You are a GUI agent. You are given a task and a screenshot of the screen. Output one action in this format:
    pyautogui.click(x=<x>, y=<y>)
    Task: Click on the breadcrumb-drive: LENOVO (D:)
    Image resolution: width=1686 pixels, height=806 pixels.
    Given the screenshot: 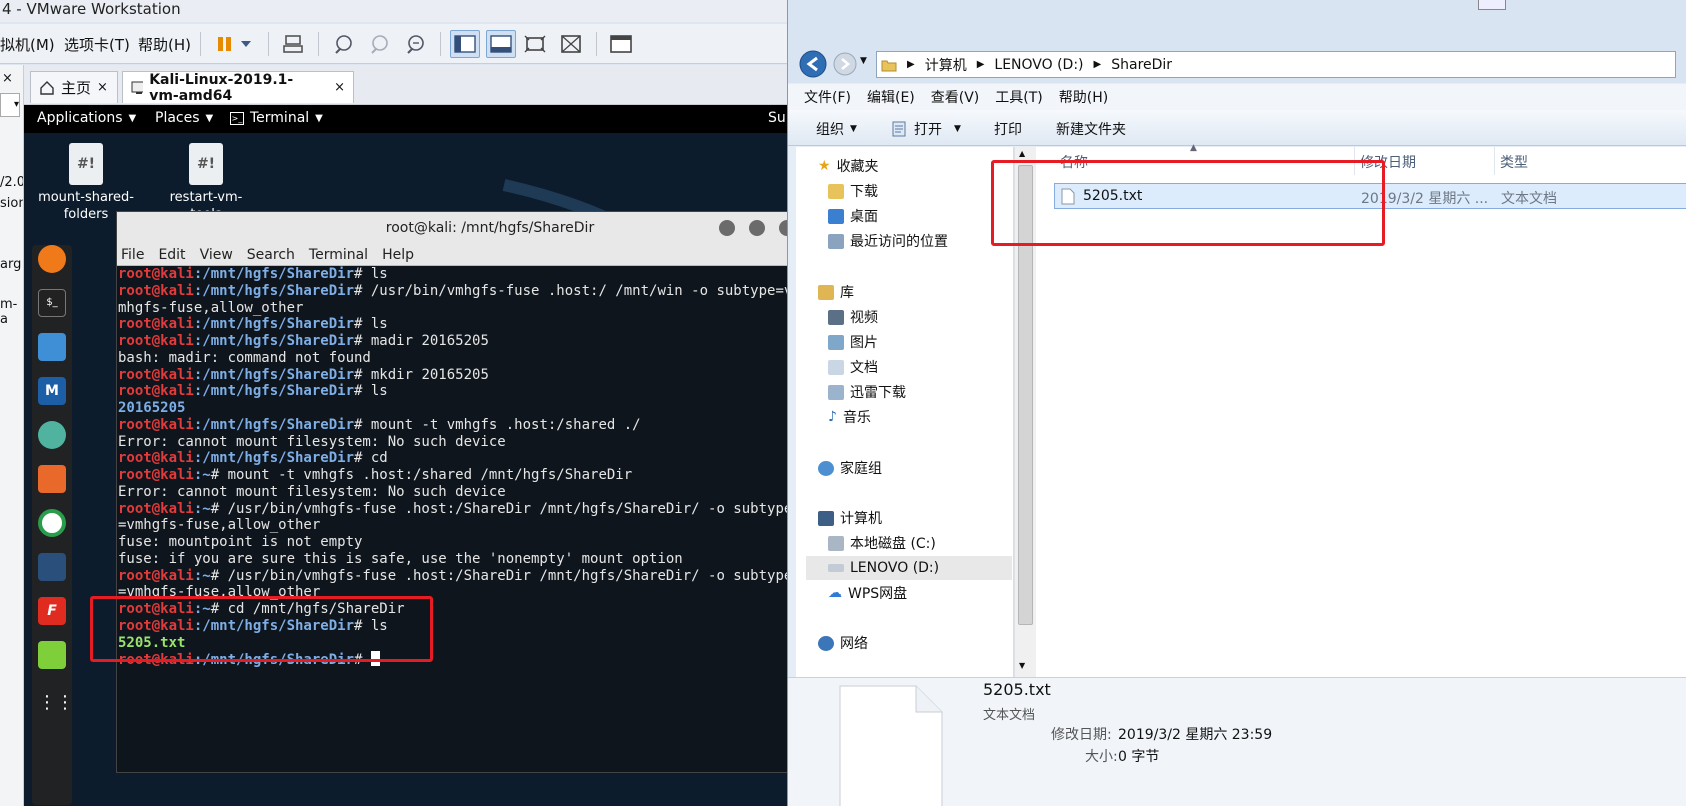 What is the action you would take?
    pyautogui.click(x=1038, y=65)
    